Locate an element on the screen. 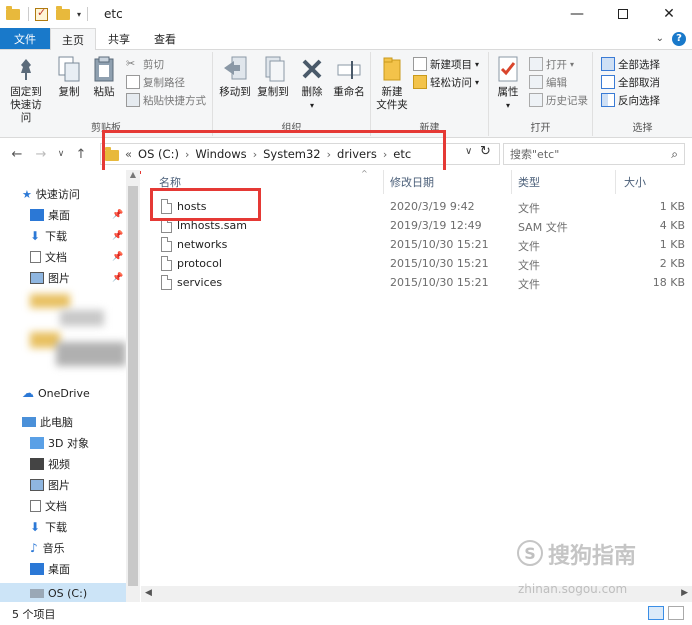 This screenshot has height=625, width=692. file-icon is located at coordinates (166, 244).